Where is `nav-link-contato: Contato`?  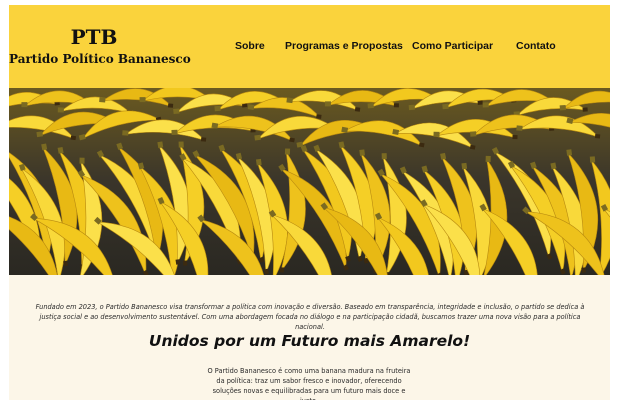 nav-link-contato: Contato is located at coordinates (536, 46).